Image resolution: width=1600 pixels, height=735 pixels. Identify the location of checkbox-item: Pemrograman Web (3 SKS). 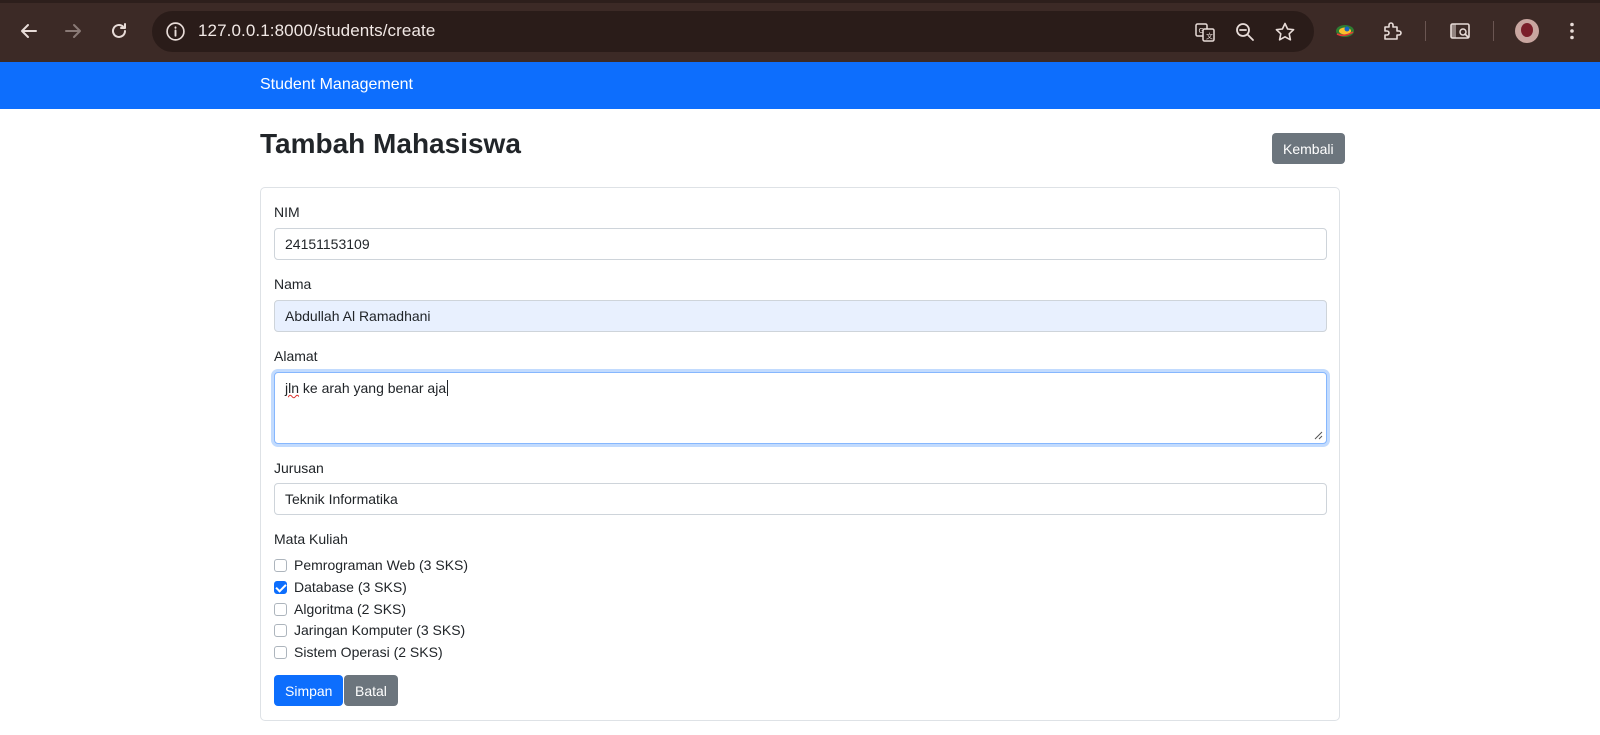
(371, 565).